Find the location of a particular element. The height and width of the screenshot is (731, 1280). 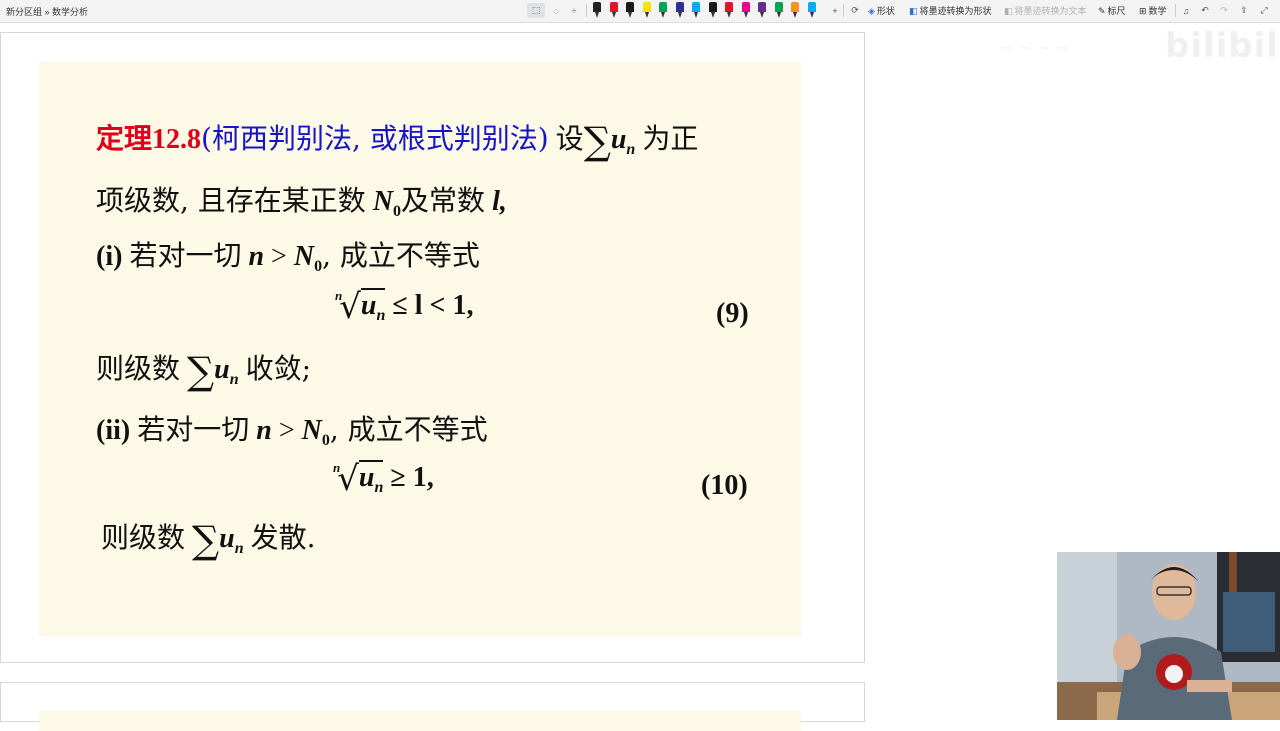

case-1-label: (i) is located at coordinates (109, 256).